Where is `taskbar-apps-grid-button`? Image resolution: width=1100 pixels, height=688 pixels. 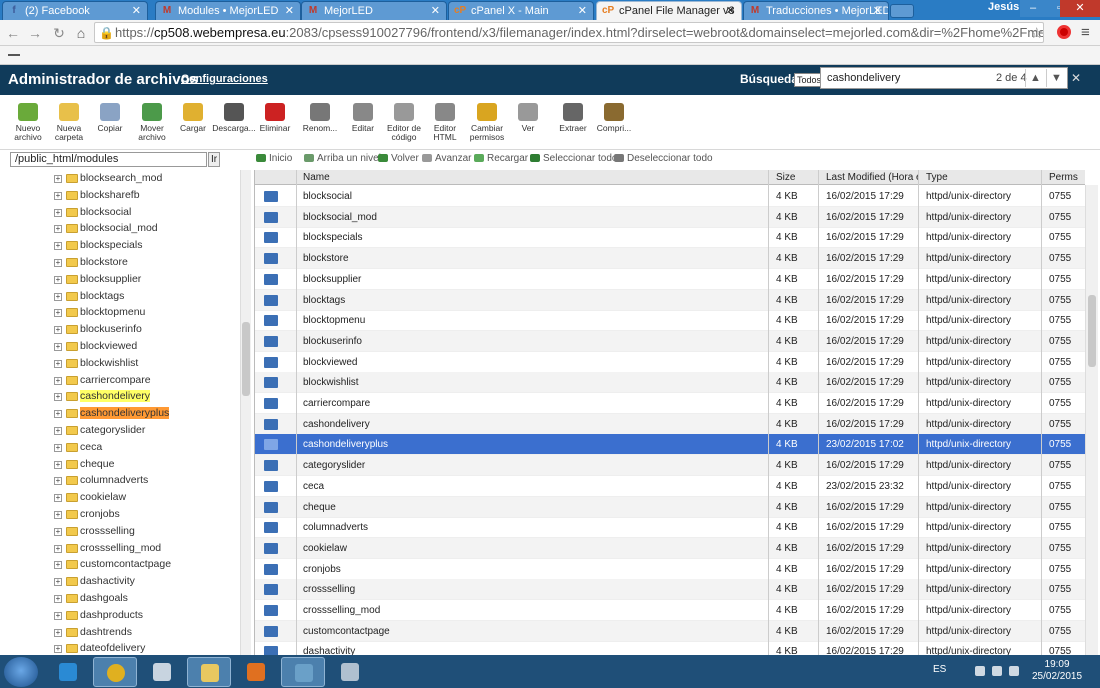
taskbar-apps-grid-button is located at coordinates (162, 672).